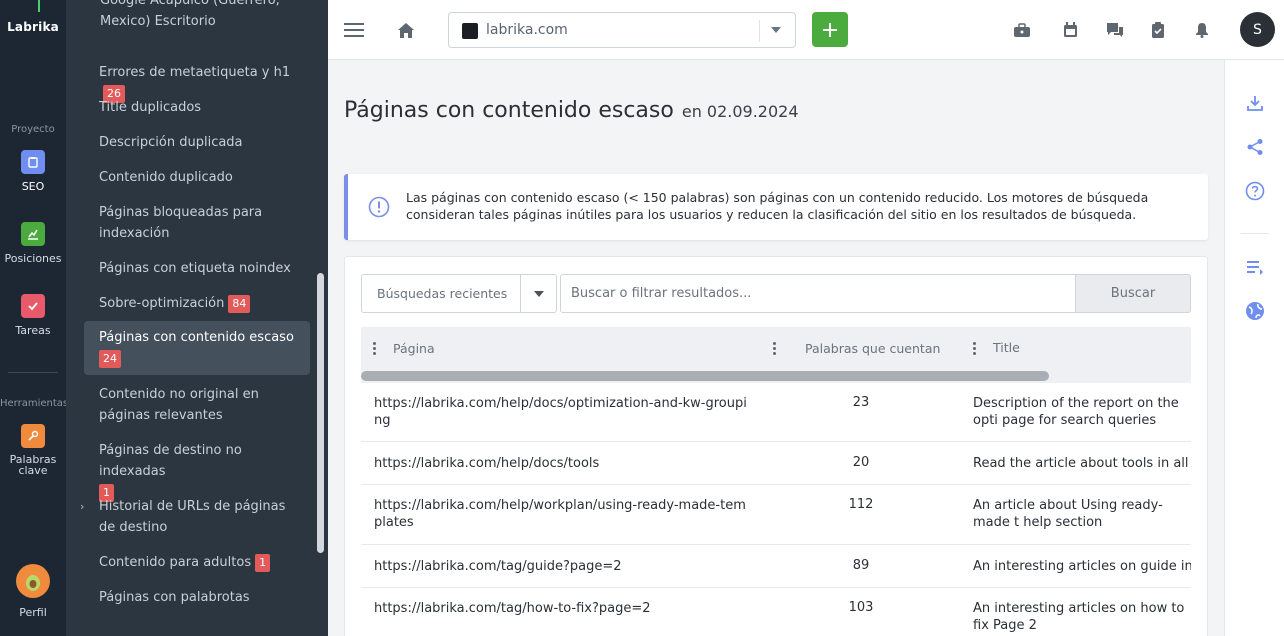 The height and width of the screenshot is (636, 1284). Describe the element at coordinates (33, 450) in the screenshot. I see `rail-item-keywords: Palabras clave` at that location.